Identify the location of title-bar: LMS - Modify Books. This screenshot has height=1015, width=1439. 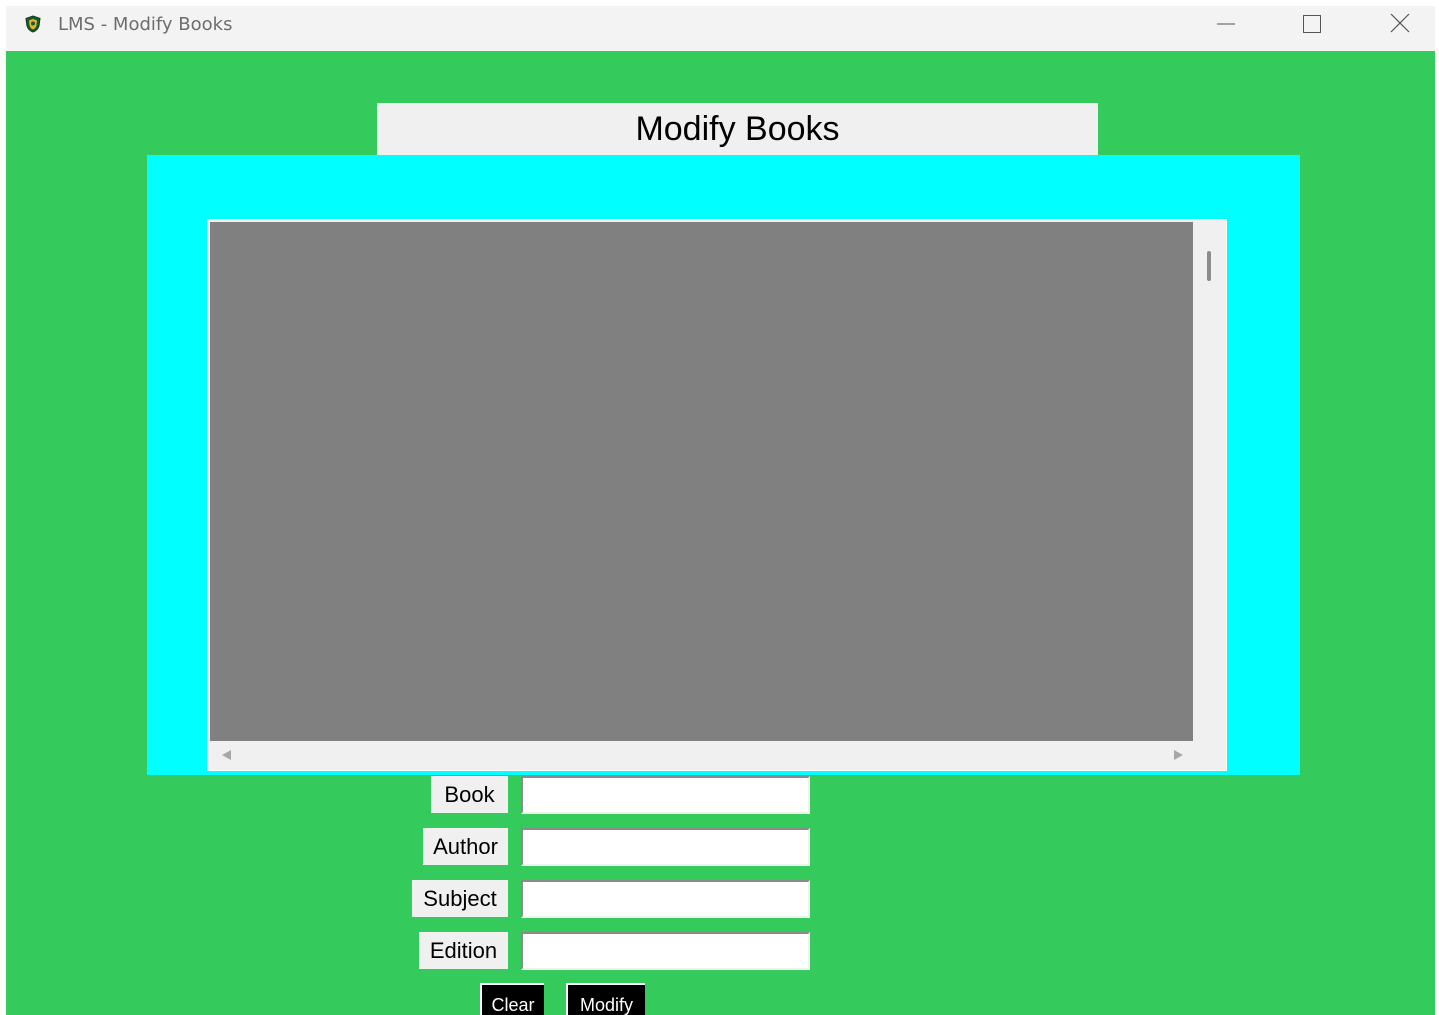
(720, 28).